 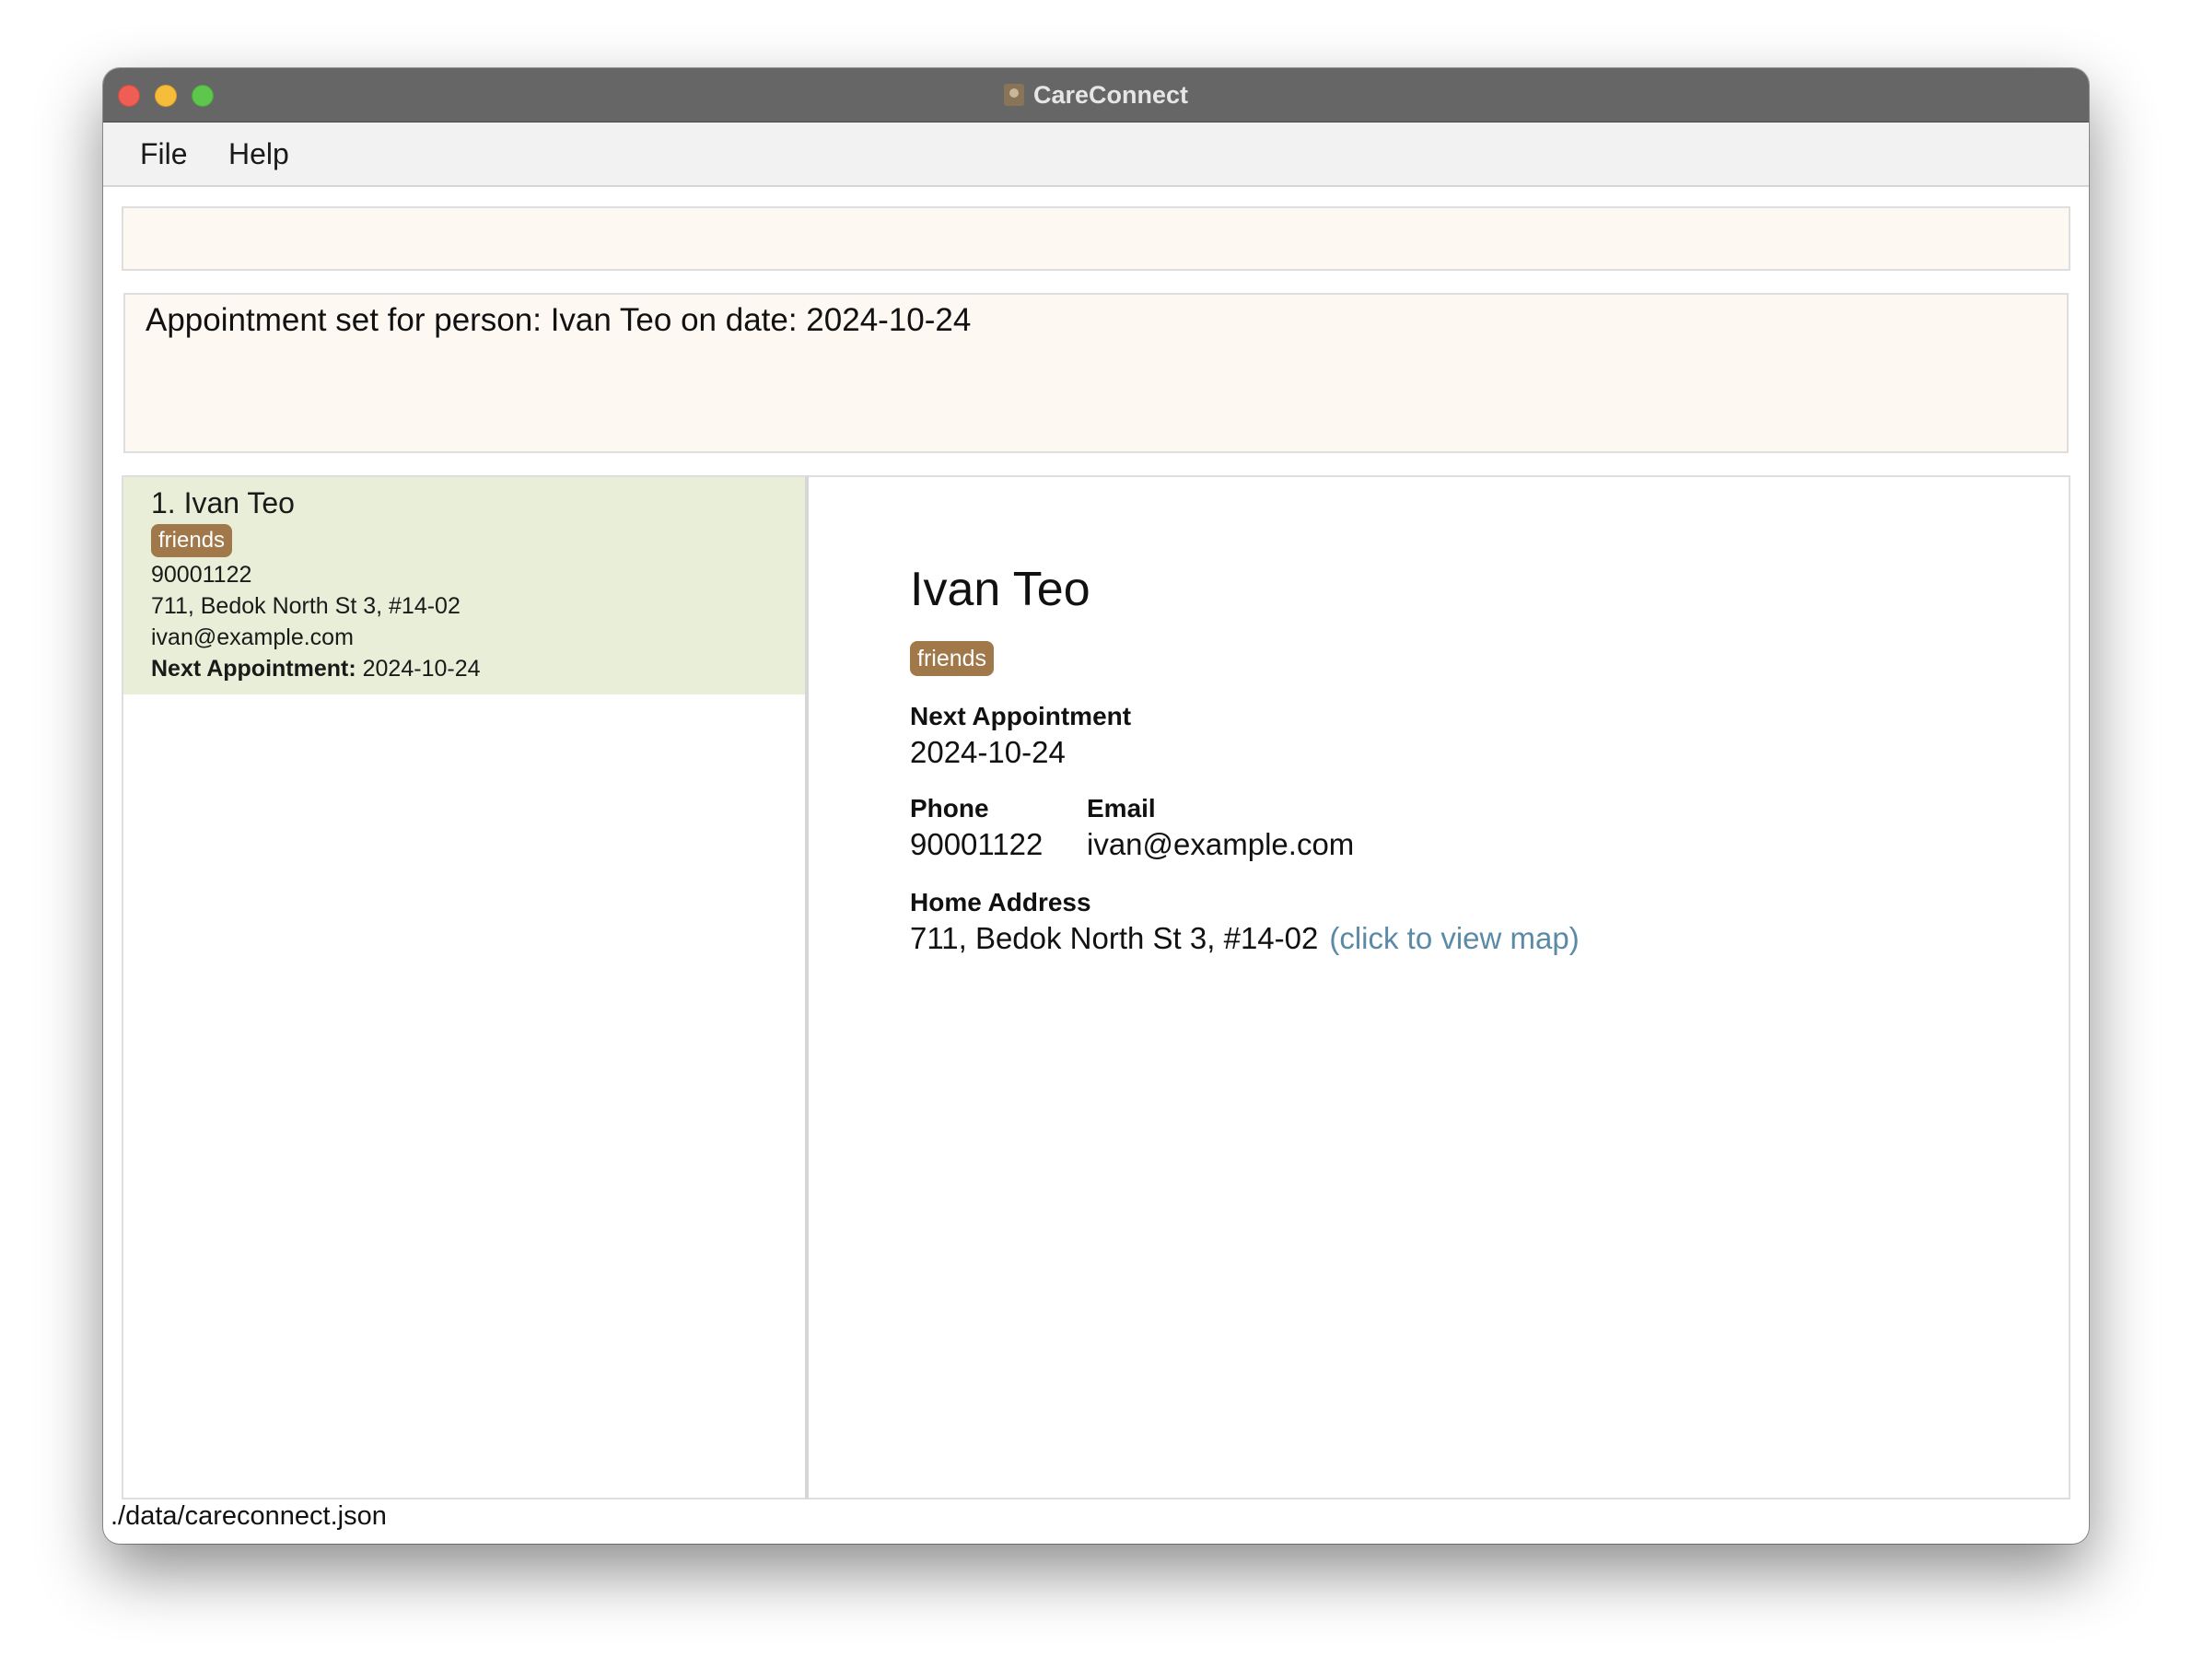 What do you see at coordinates (252, 637) in the screenshot?
I see `person-card-email: ivan@example.com` at bounding box center [252, 637].